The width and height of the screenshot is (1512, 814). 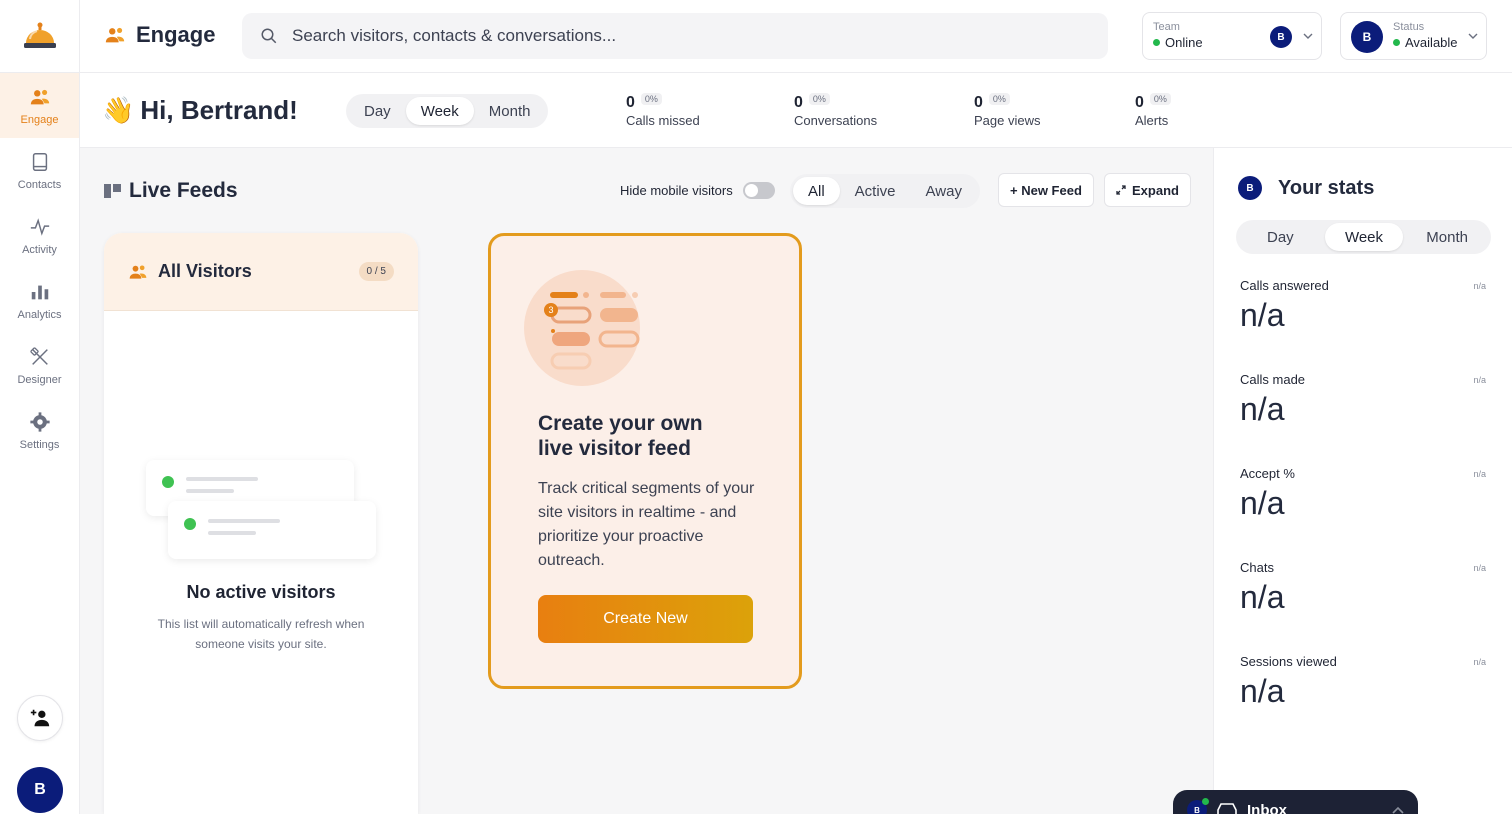 I want to click on sidebar-item-contacts: Contacts, so click(x=39, y=170).